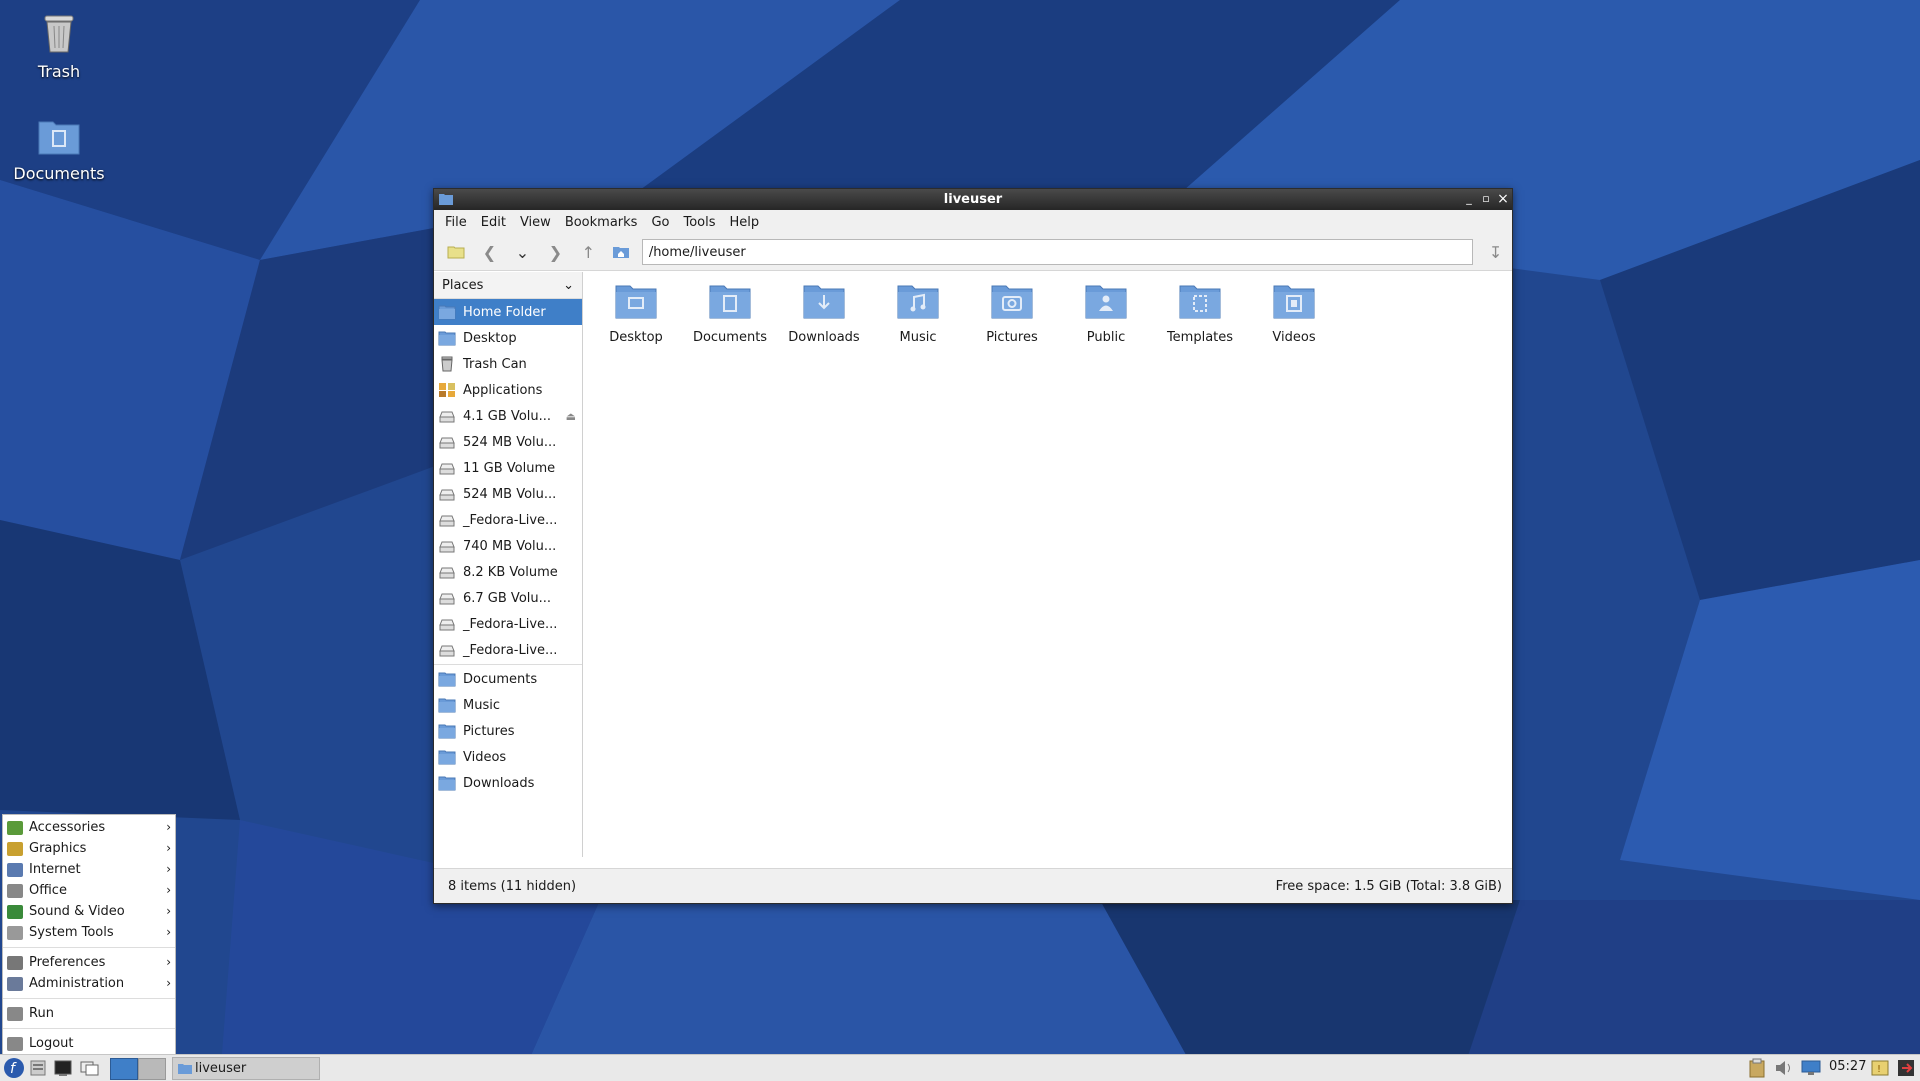  Describe the element at coordinates (1294, 312) in the screenshot. I see `file-item: Videos` at that location.